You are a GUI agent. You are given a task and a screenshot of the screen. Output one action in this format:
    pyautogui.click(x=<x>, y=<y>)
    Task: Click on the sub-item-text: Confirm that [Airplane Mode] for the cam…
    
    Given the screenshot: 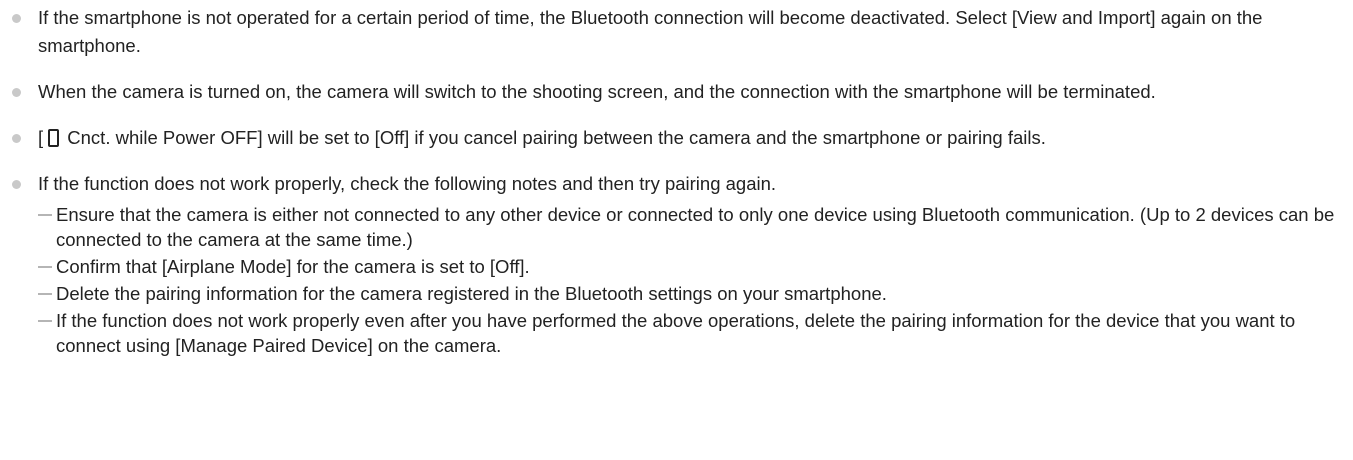 What is the action you would take?
    pyautogui.click(x=293, y=266)
    